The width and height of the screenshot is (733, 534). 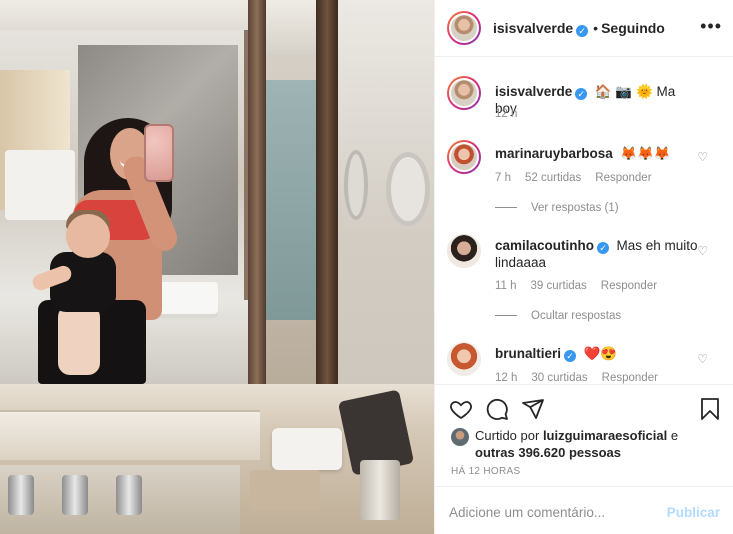 What do you see at coordinates (460, 437) in the screenshot?
I see `liker-avatar` at bounding box center [460, 437].